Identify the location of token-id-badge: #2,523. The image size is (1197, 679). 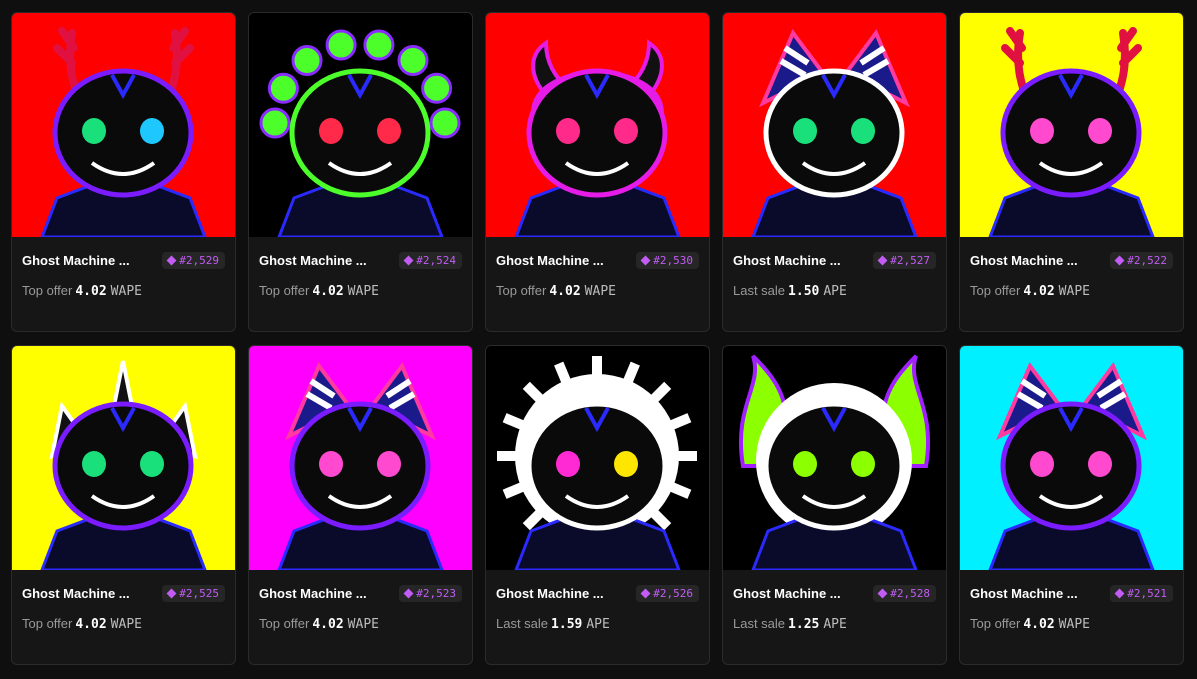
(430, 593).